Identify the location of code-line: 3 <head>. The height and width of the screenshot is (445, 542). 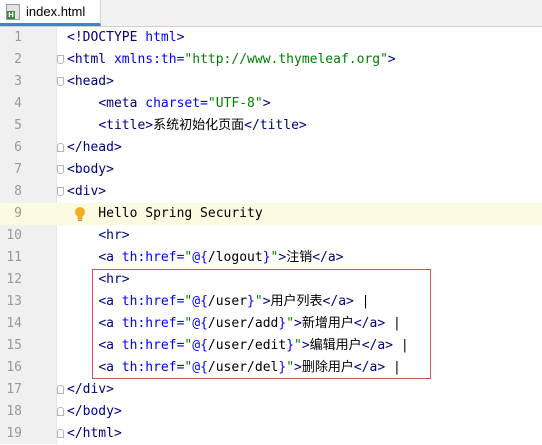
(271, 82).